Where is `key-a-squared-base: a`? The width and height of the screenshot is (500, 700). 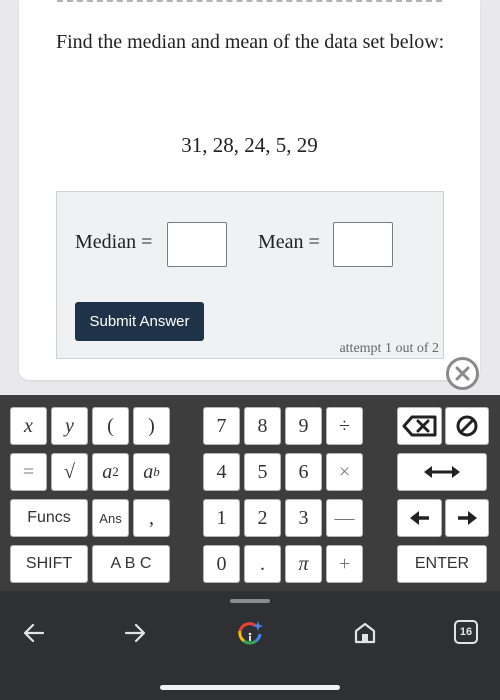
key-a-squared-base: a is located at coordinates (107, 471).